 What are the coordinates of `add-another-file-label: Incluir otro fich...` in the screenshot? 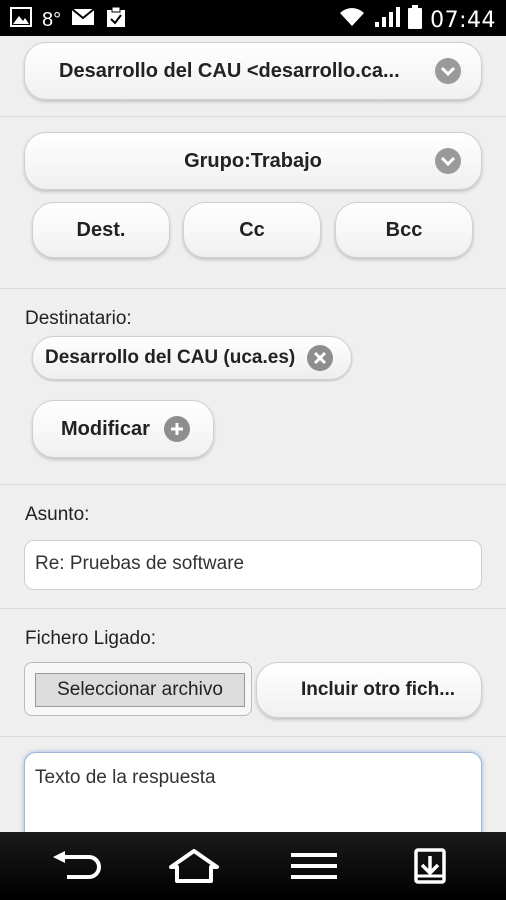 It's located at (378, 689).